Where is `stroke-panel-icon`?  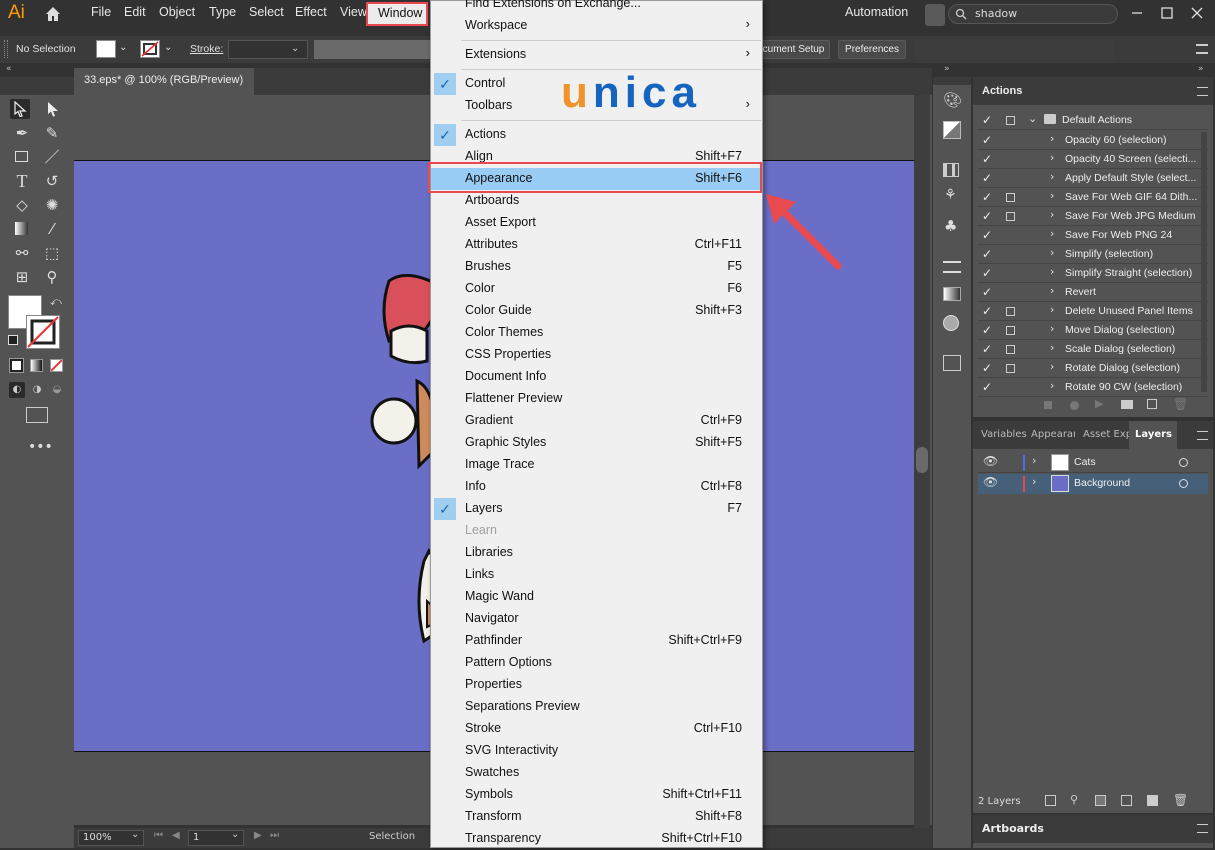 stroke-panel-icon is located at coordinates (952, 267).